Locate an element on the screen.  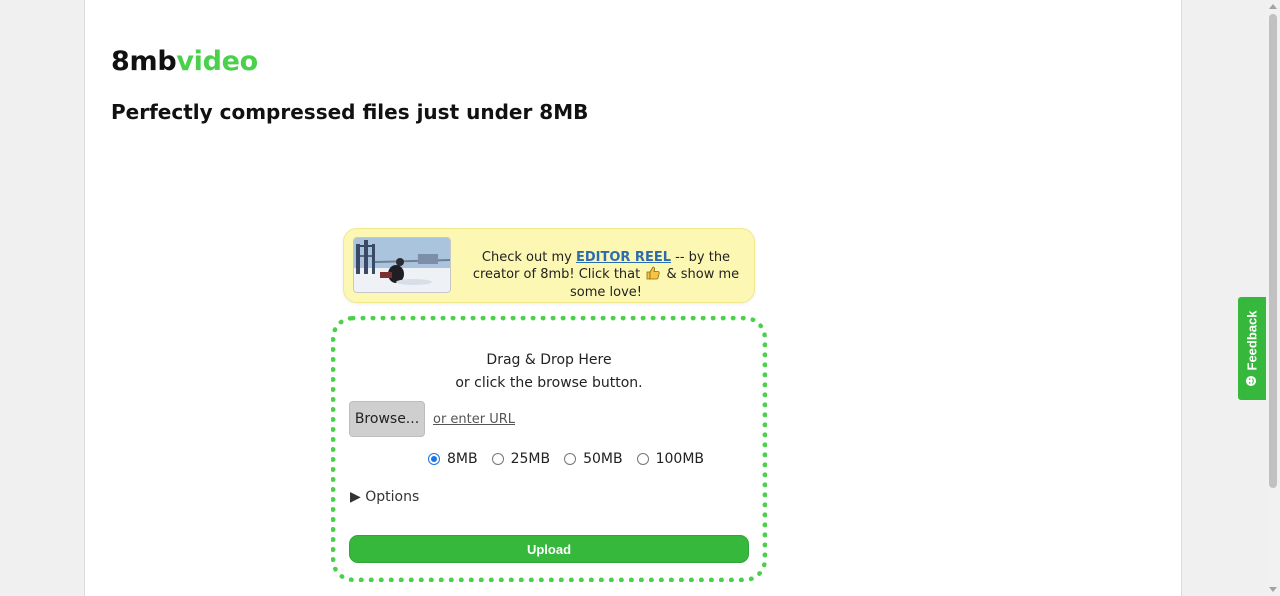
size-radio-50mb is located at coordinates (570, 459).